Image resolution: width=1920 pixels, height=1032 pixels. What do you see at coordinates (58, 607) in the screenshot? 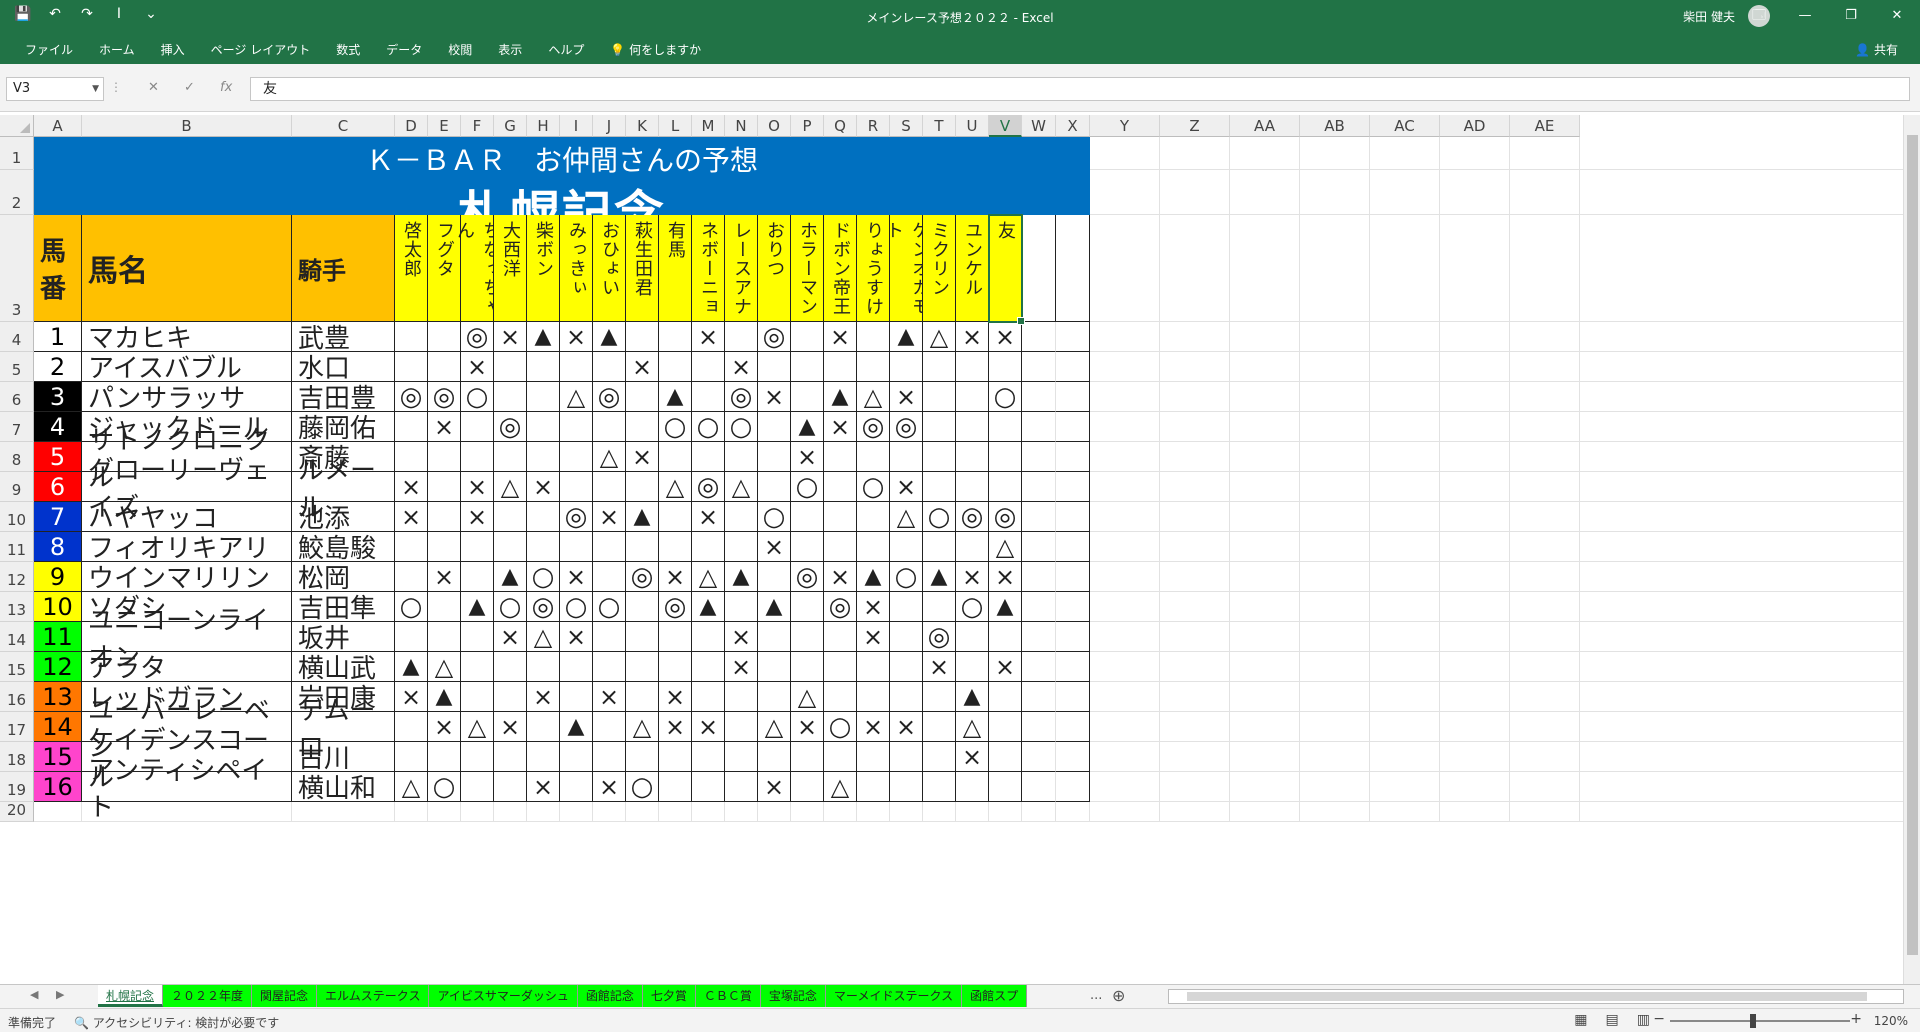
I see `horse-number: 10` at bounding box center [58, 607].